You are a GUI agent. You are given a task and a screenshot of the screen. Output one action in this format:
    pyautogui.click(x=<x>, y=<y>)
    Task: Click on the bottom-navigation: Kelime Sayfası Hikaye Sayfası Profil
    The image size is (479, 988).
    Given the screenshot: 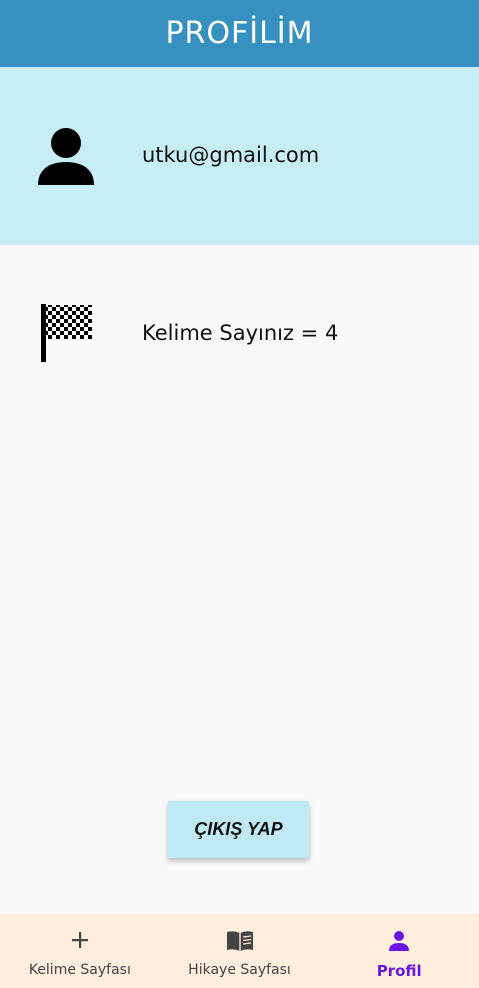 What is the action you would take?
    pyautogui.click(x=239, y=951)
    